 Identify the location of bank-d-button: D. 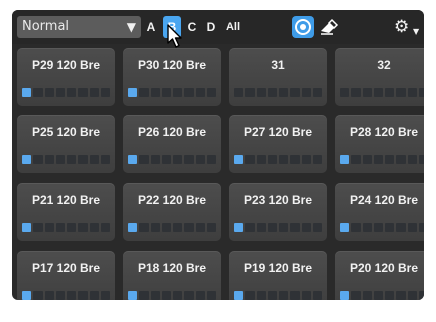
(211, 27).